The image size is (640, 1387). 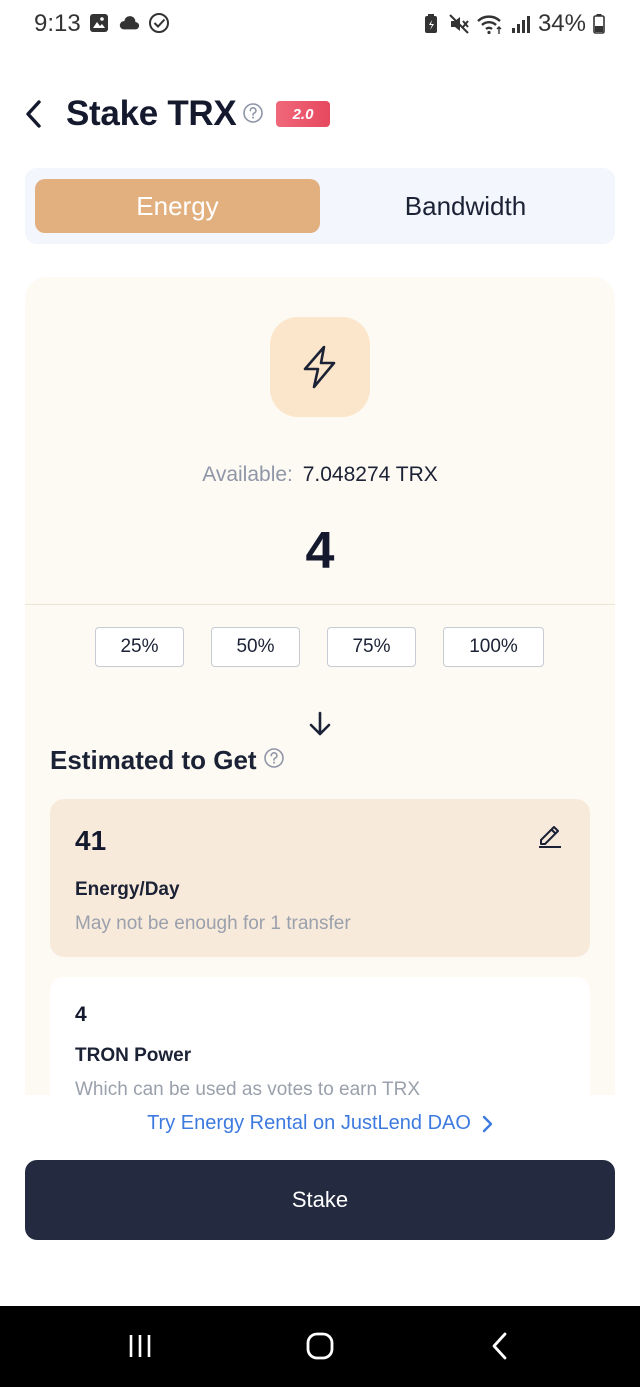 I want to click on home-icon, so click(x=320, y=1346).